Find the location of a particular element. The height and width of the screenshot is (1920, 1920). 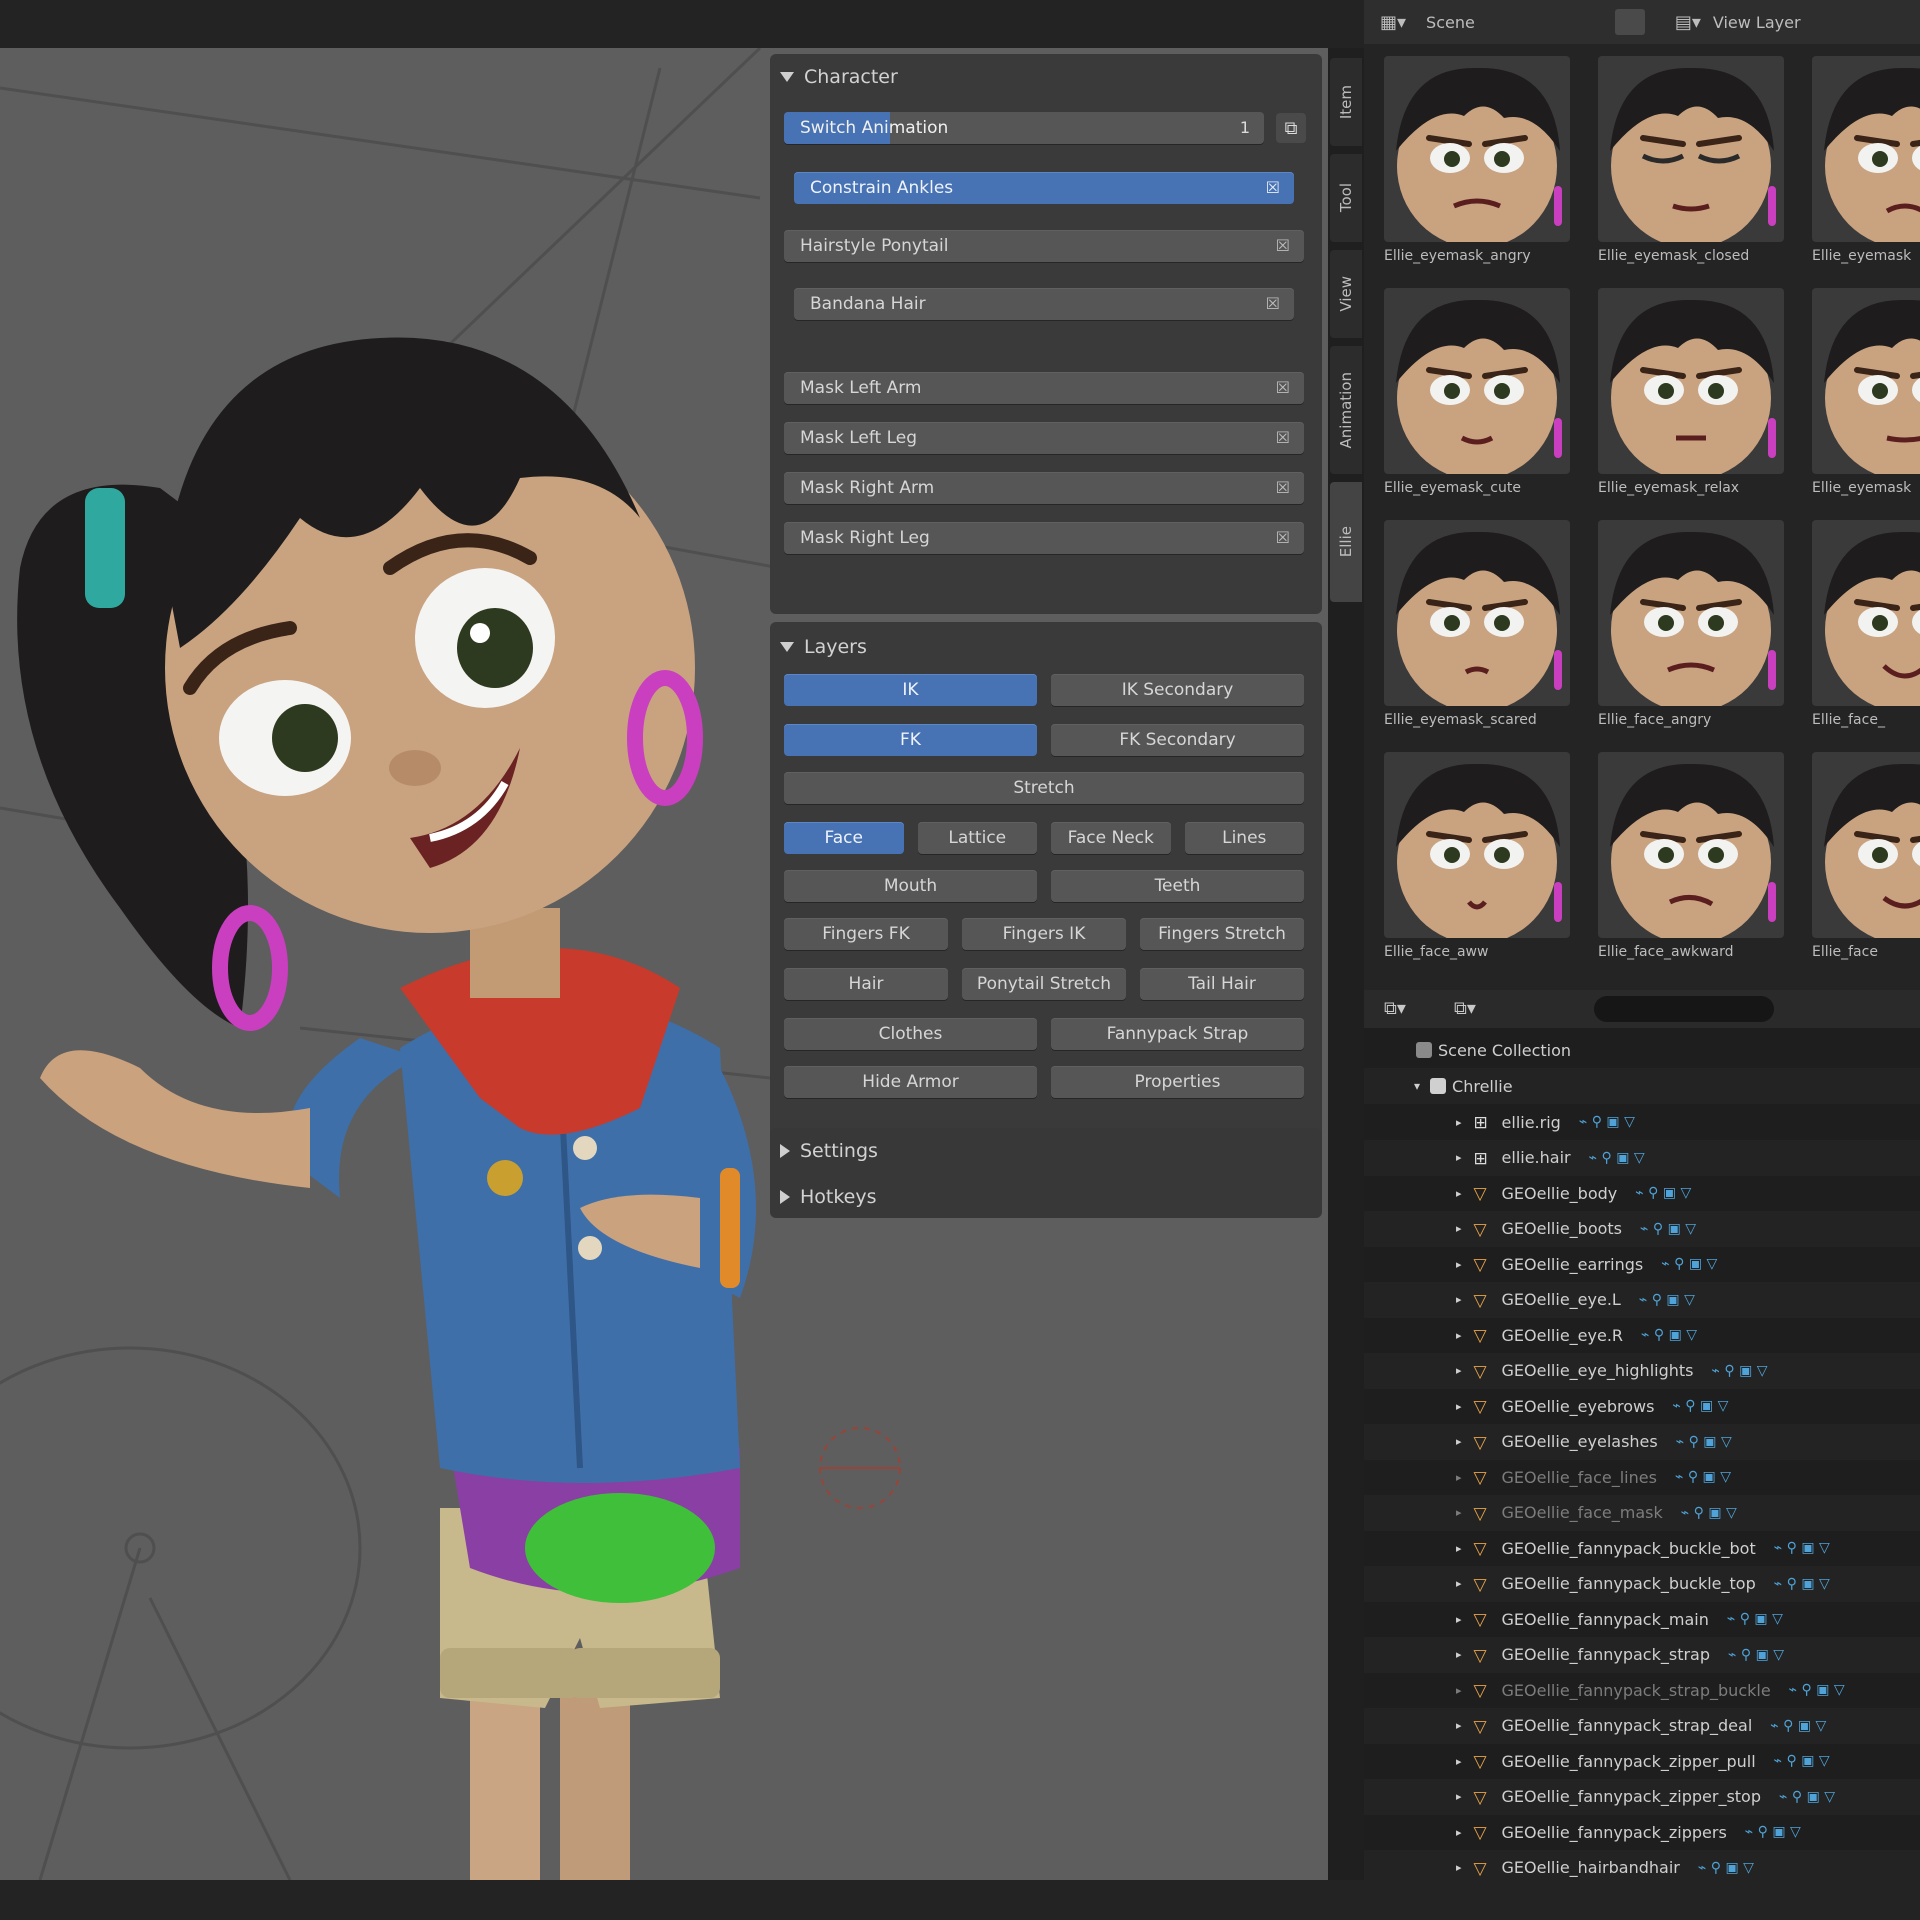

layer-toggle-button: Tail Hair is located at coordinates (1222, 984).